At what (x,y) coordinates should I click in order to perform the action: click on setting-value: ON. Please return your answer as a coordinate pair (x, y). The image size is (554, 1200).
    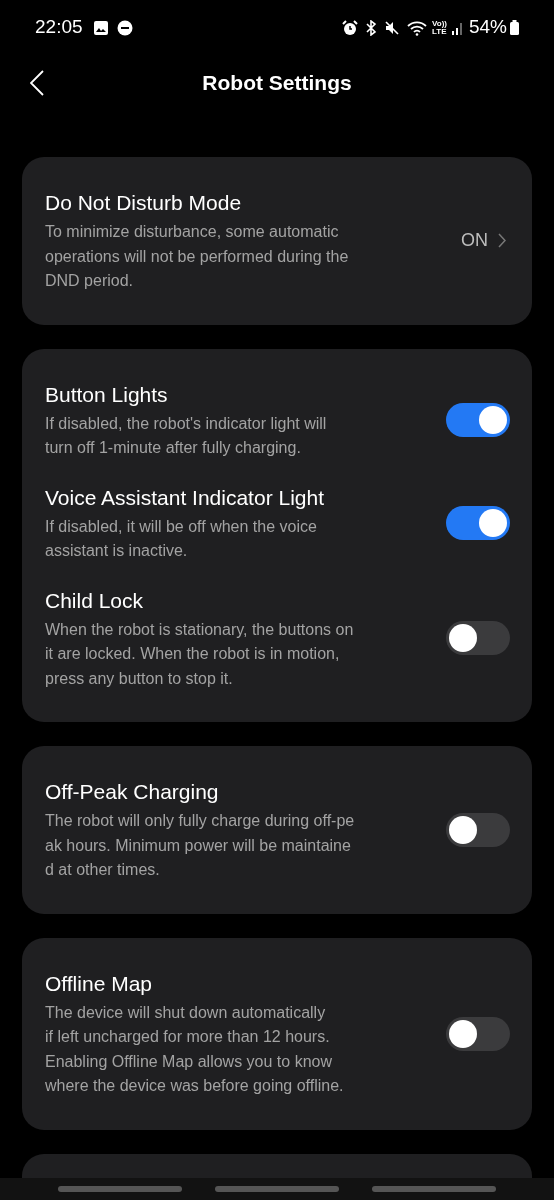
    Looking at the image, I should click on (474, 241).